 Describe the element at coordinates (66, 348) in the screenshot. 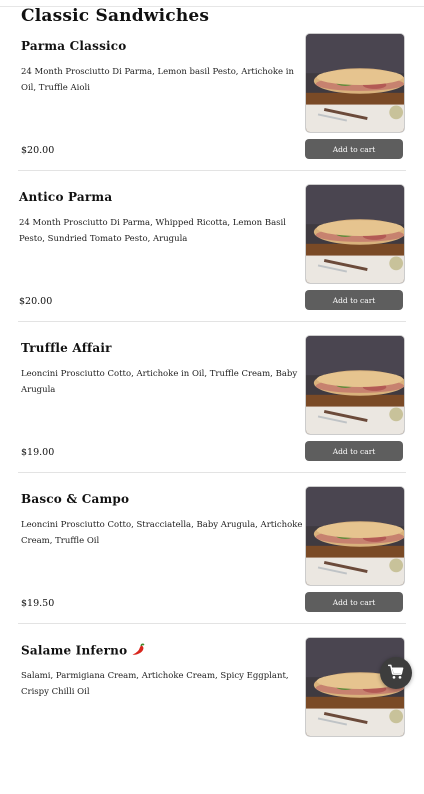

I see `item-name: Truffle Affair` at that location.